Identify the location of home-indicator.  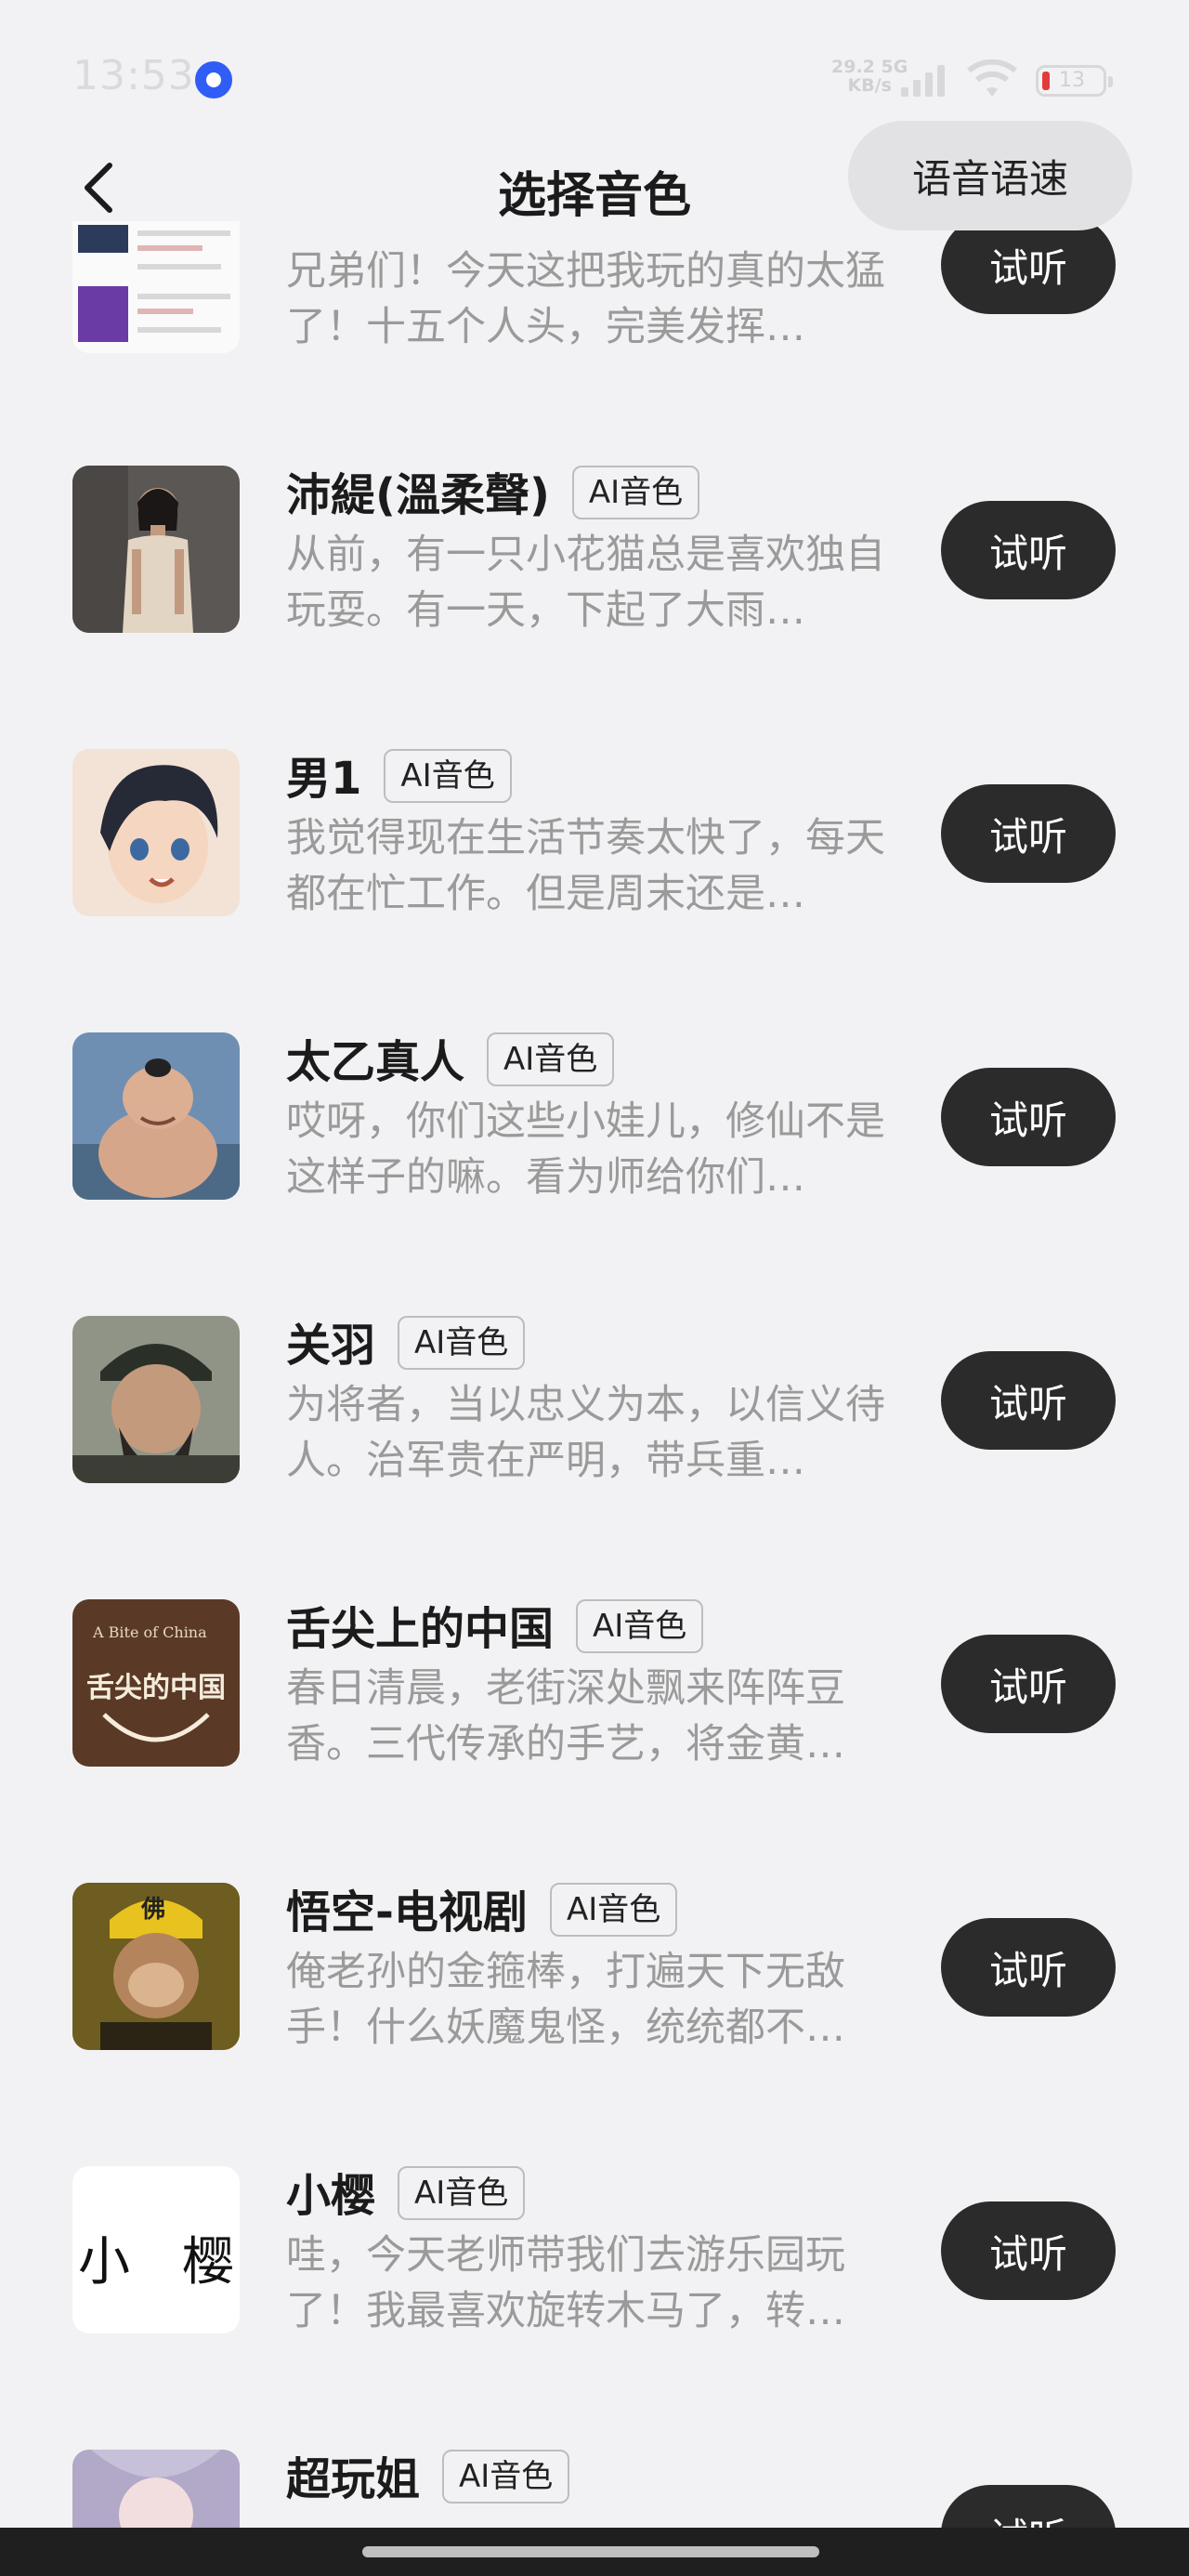
(590, 2551).